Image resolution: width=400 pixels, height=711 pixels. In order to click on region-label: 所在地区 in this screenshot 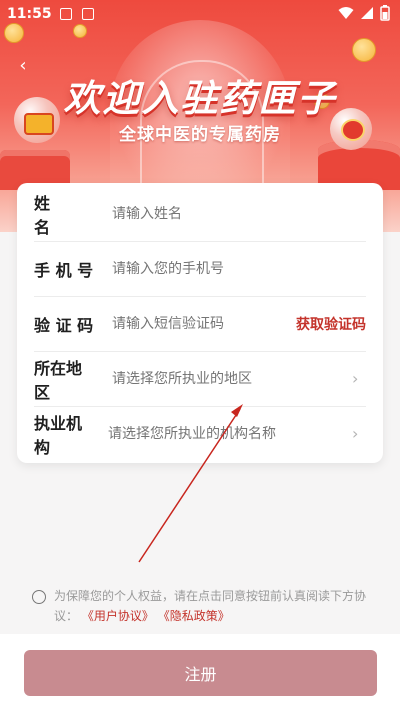, I will do `click(58, 380)`.